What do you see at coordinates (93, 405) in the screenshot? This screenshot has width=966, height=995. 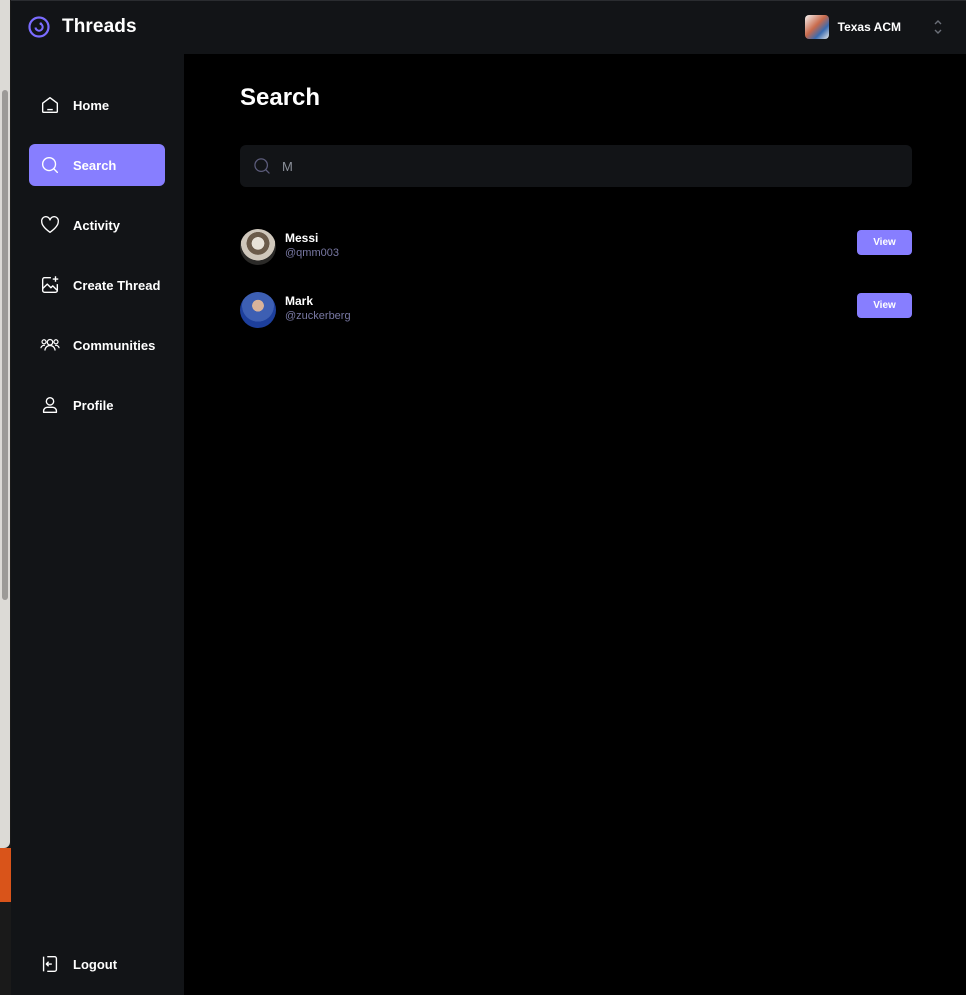 I see `sidebar-item-label: Profile` at bounding box center [93, 405].